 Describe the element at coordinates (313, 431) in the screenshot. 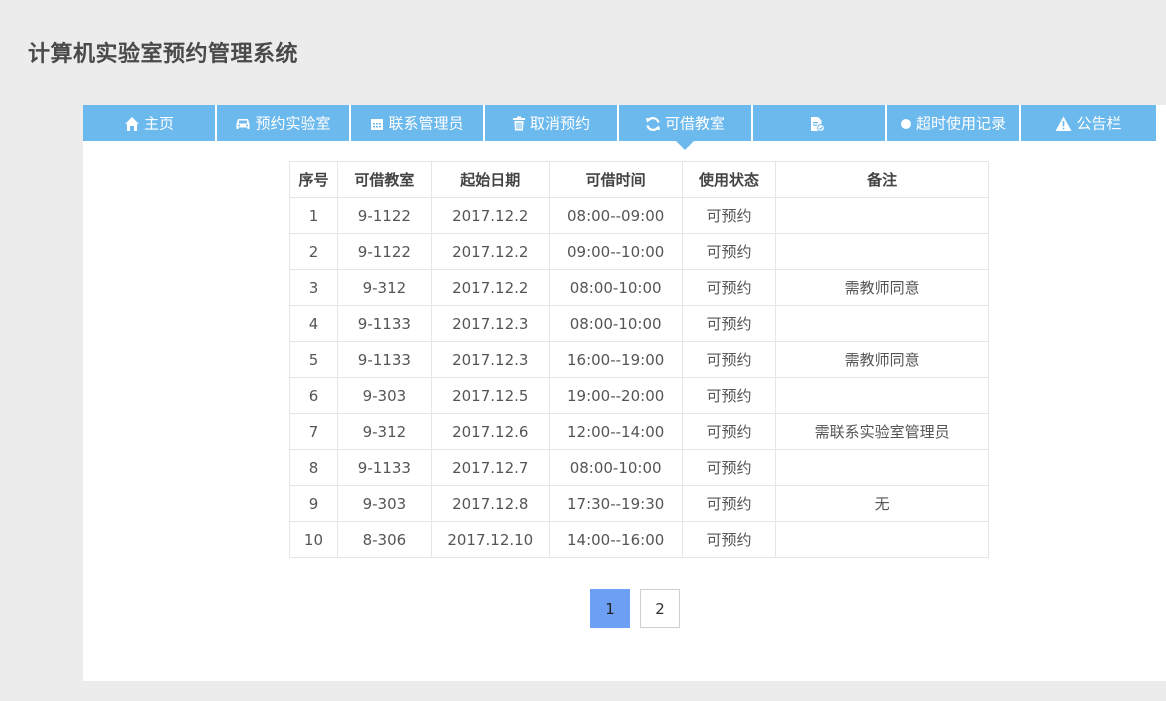

I see `cell-index: 7` at that location.